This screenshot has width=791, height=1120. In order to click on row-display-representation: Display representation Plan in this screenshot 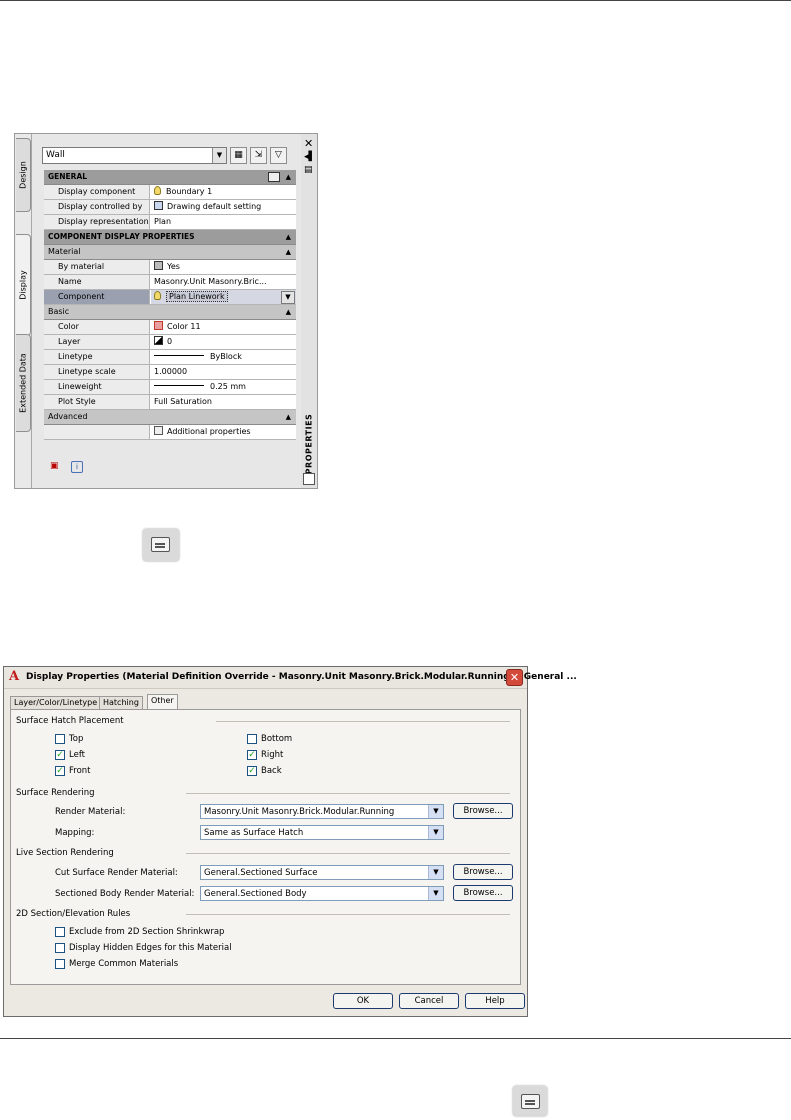, I will do `click(170, 222)`.